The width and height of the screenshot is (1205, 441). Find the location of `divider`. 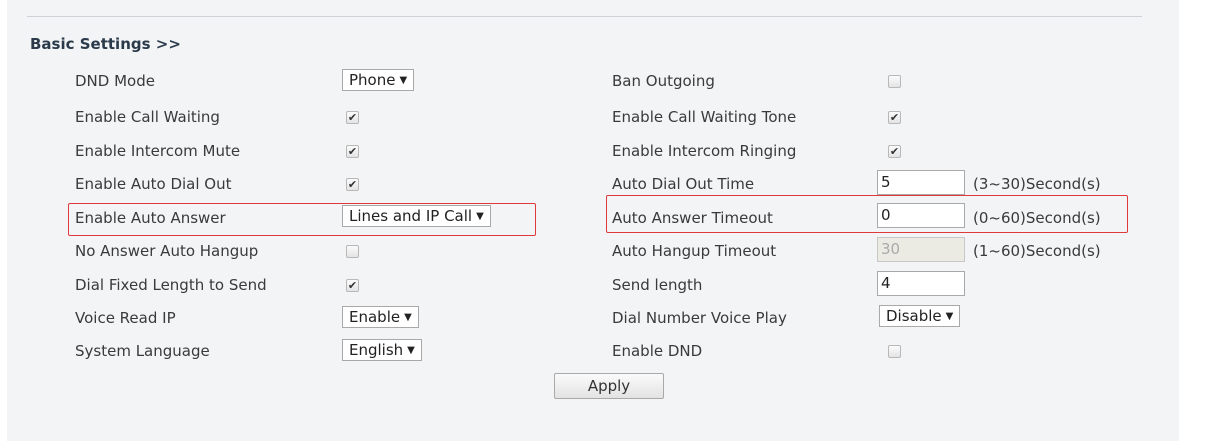

divider is located at coordinates (584, 16).